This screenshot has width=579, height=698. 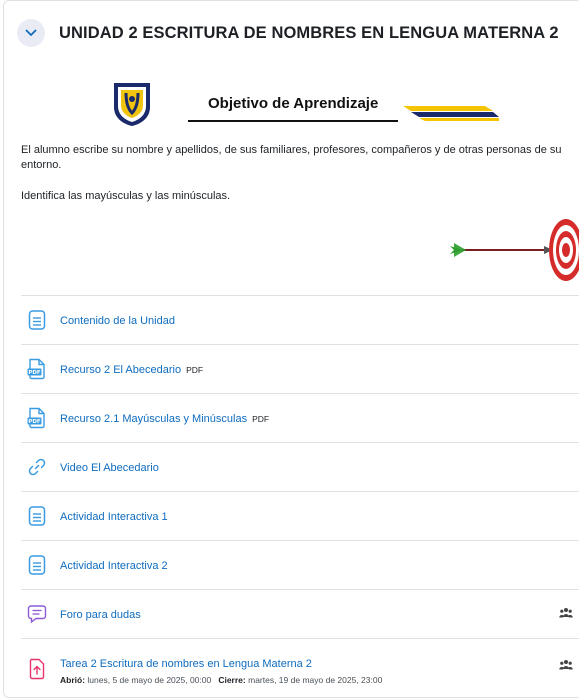 What do you see at coordinates (132, 104) in the screenshot?
I see `school-crest-logo` at bounding box center [132, 104].